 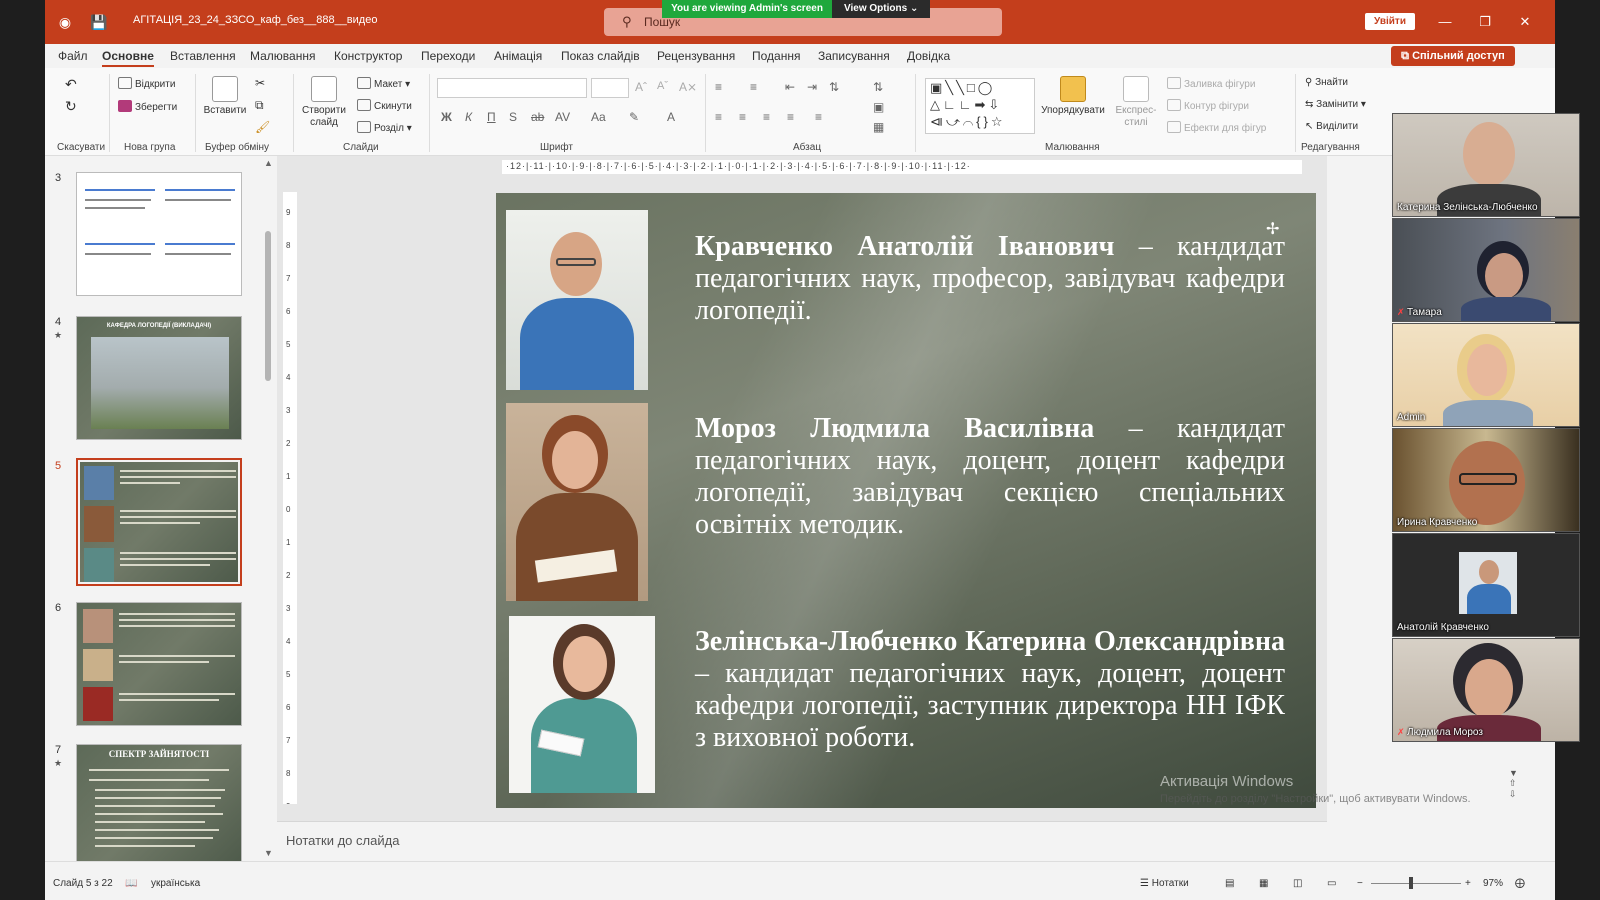 What do you see at coordinates (742, 117) in the screenshot?
I see `align-center-icon: ≡` at bounding box center [742, 117].